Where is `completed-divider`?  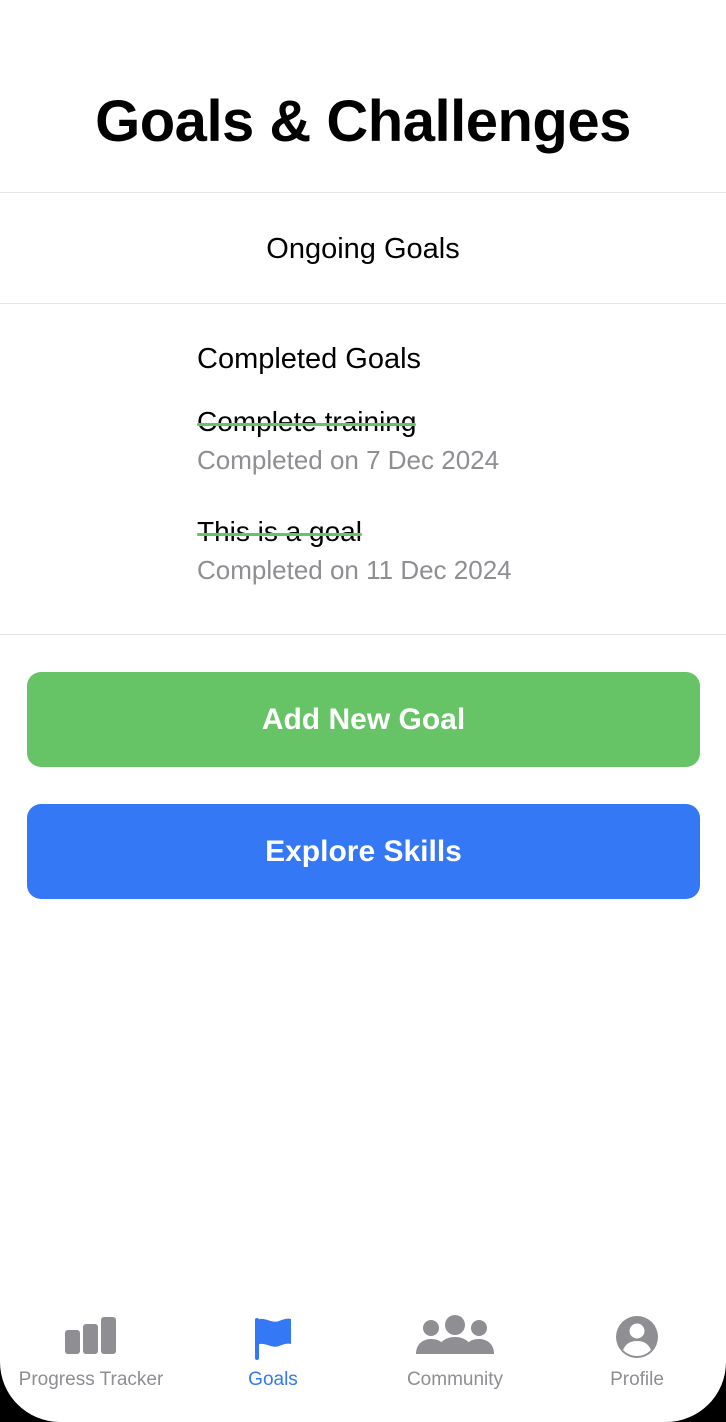 completed-divider is located at coordinates (363, 634).